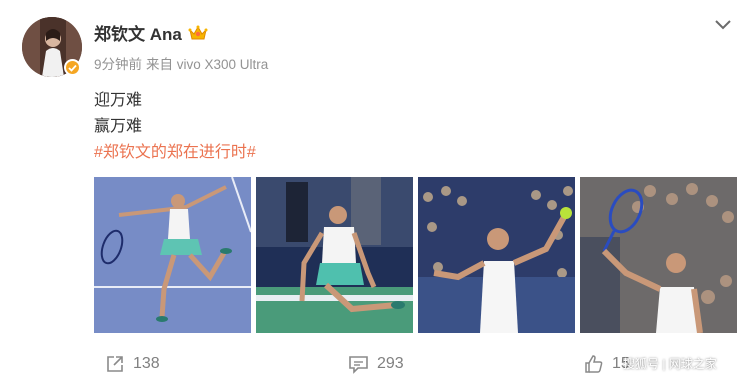 This screenshot has width=750, height=384. Describe the element at coordinates (594, 364) in the screenshot. I see `thumbs-up-icon` at that location.